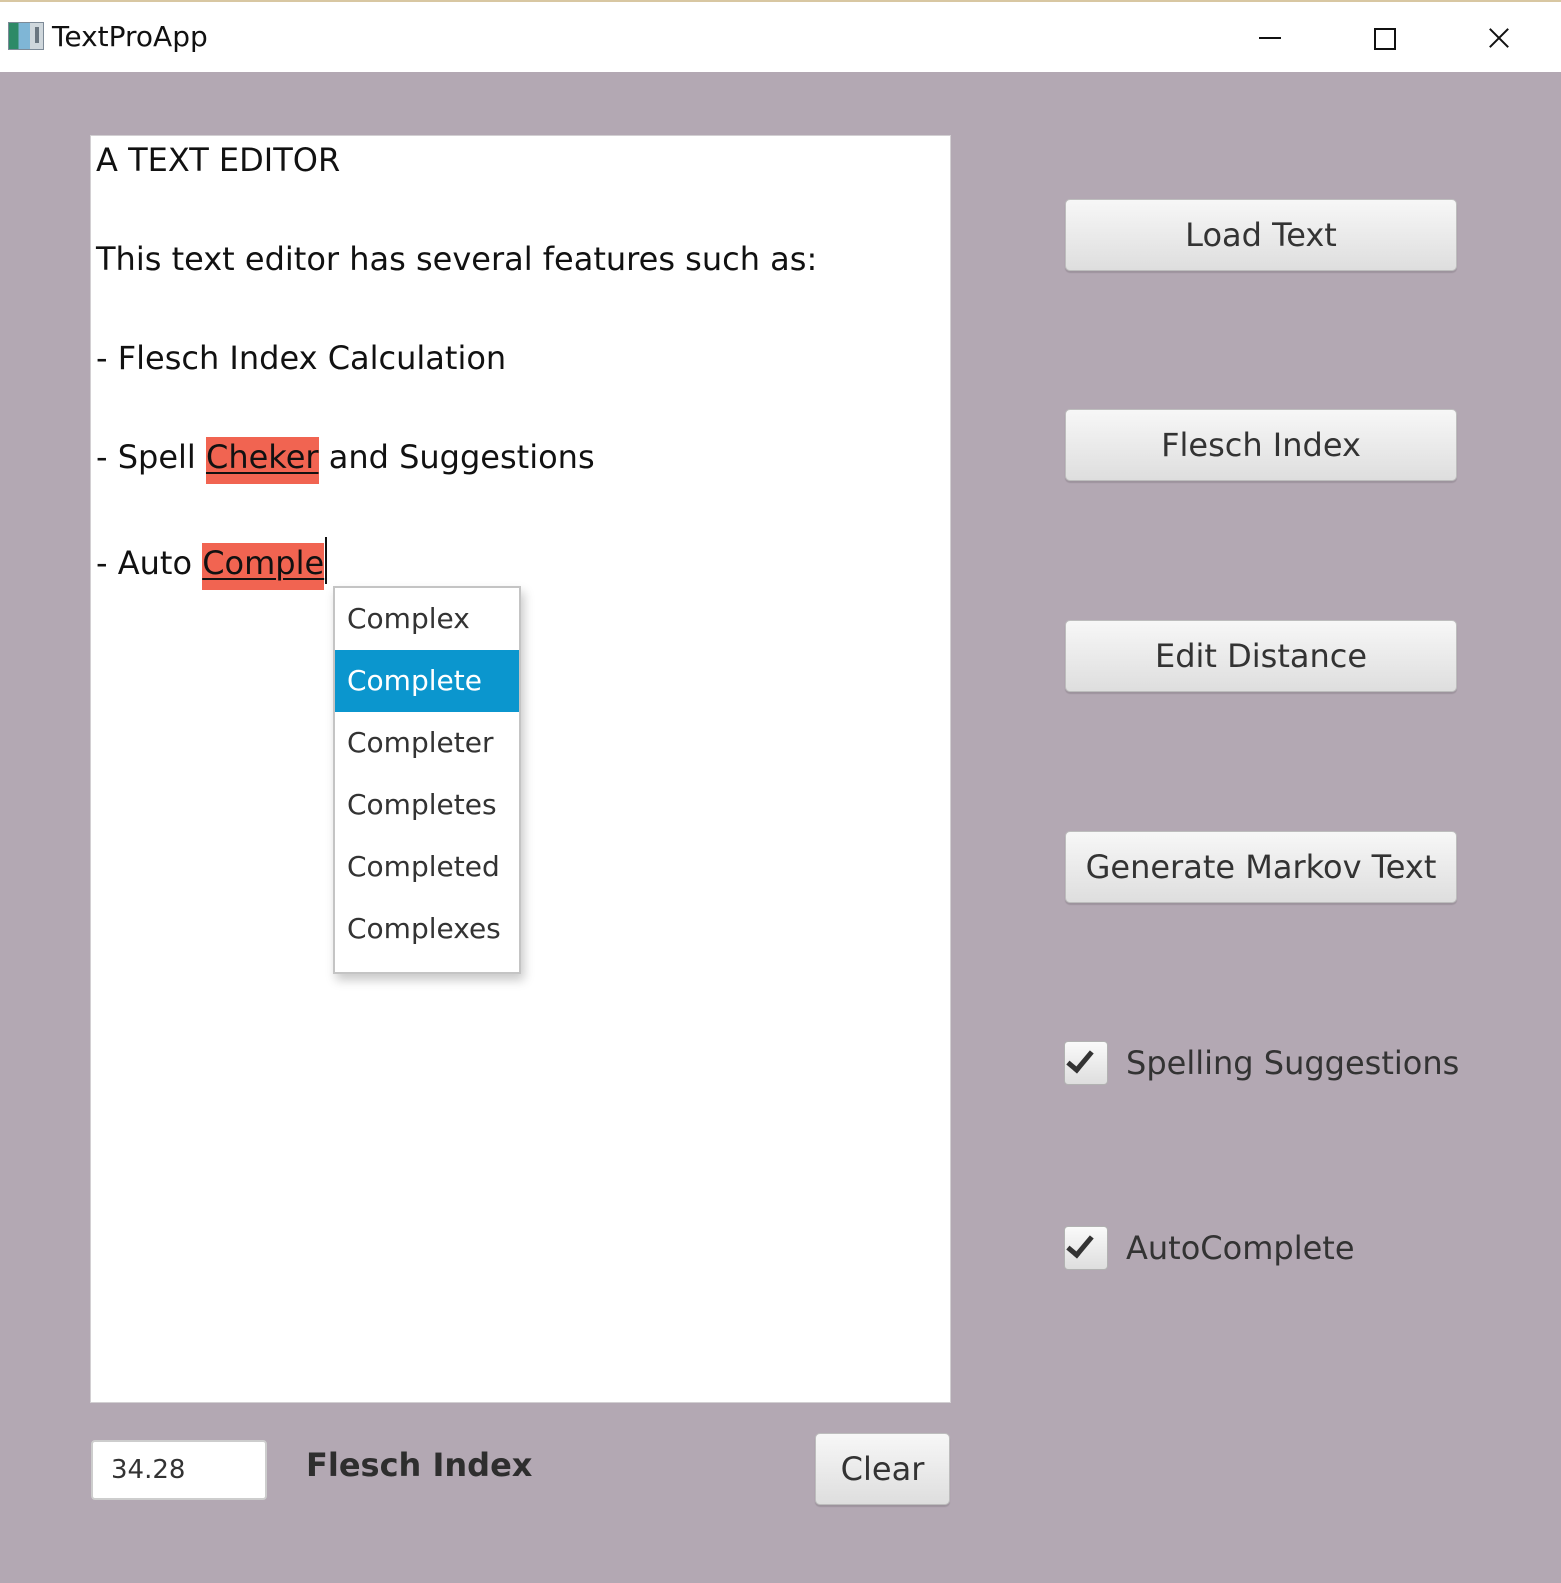  I want to click on editor-line: - Auto Comple, so click(212, 563).